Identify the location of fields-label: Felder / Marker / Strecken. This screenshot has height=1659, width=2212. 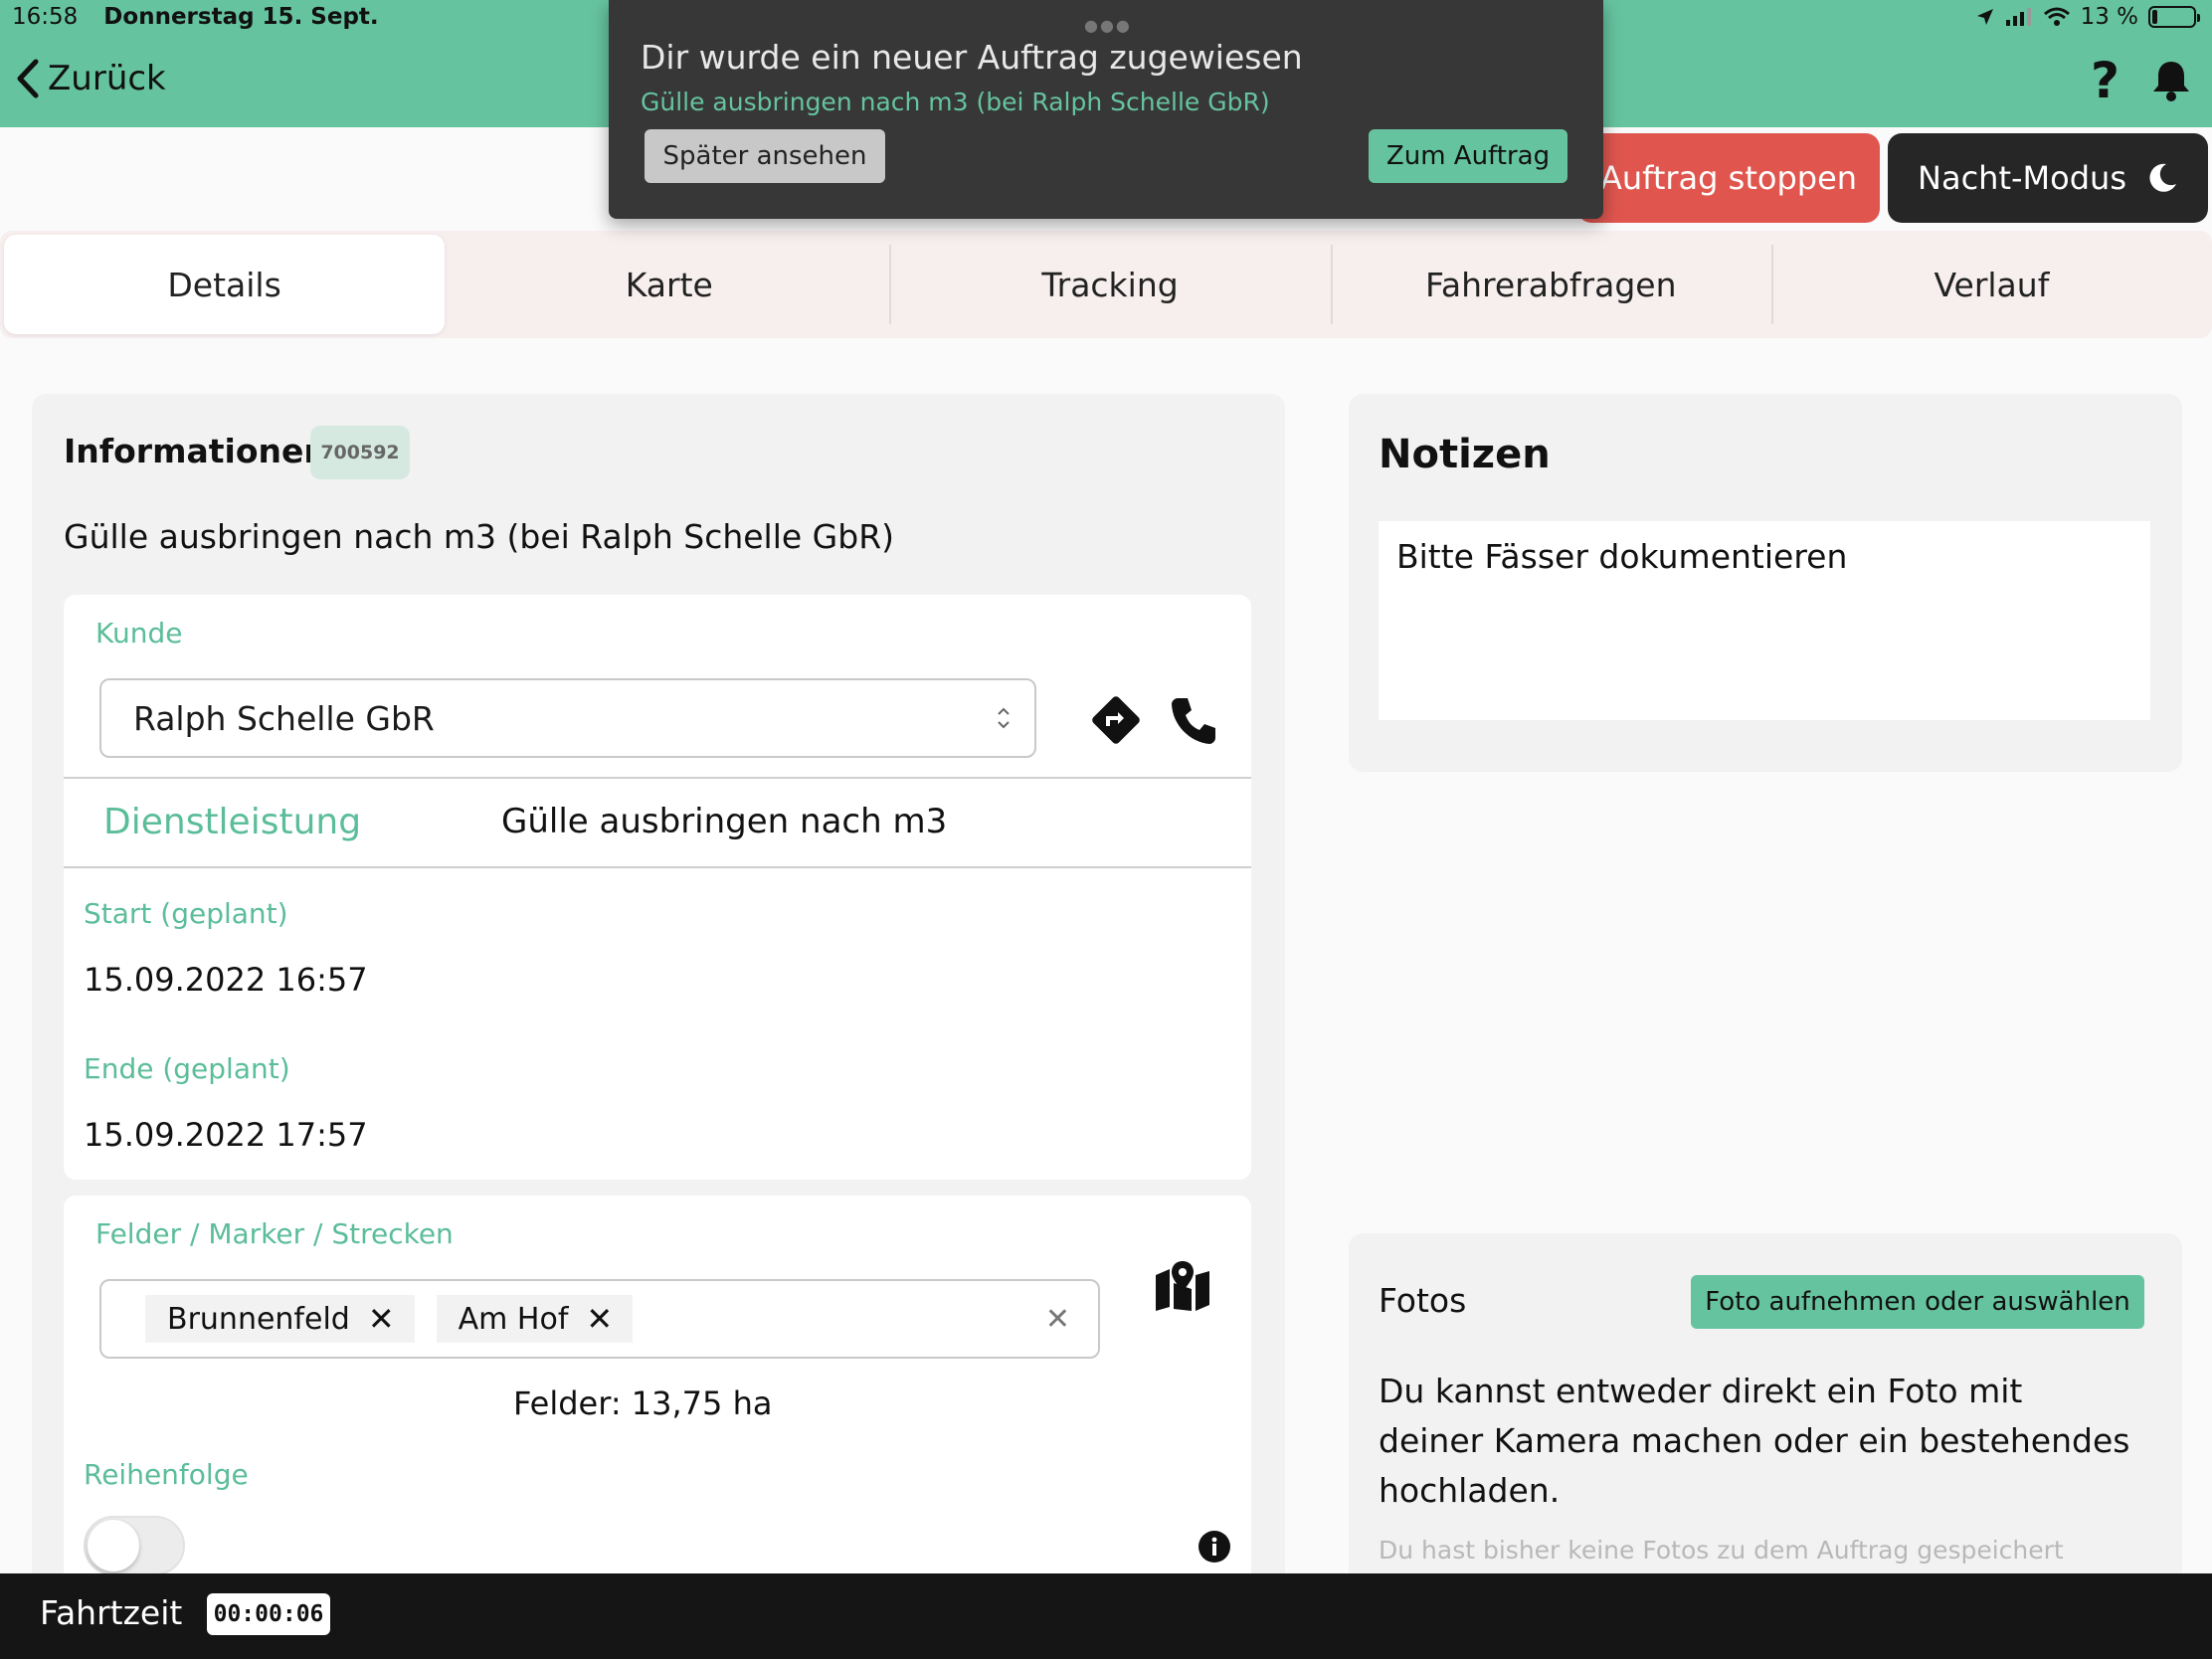
(274, 1233).